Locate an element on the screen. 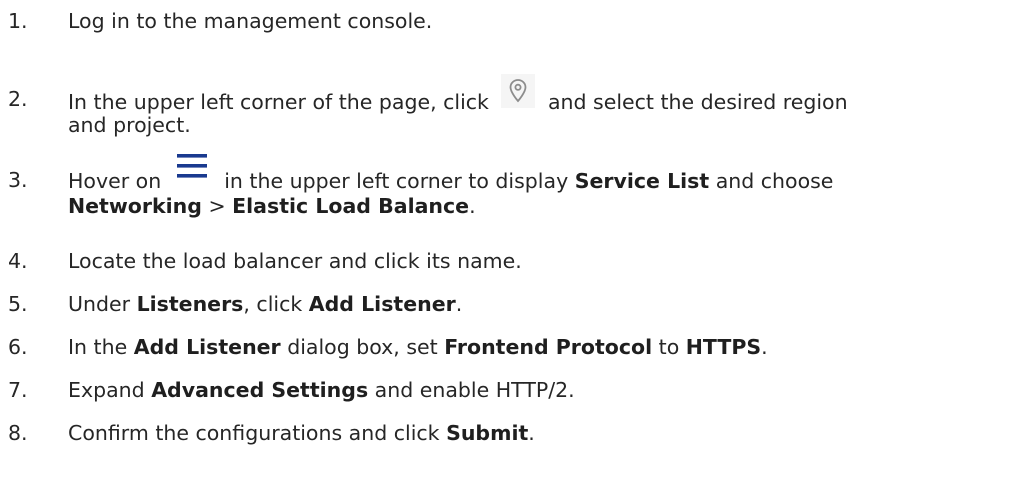 Image resolution: width=1022 pixels, height=477 pixels. step-number: 8. is located at coordinates (18, 433).